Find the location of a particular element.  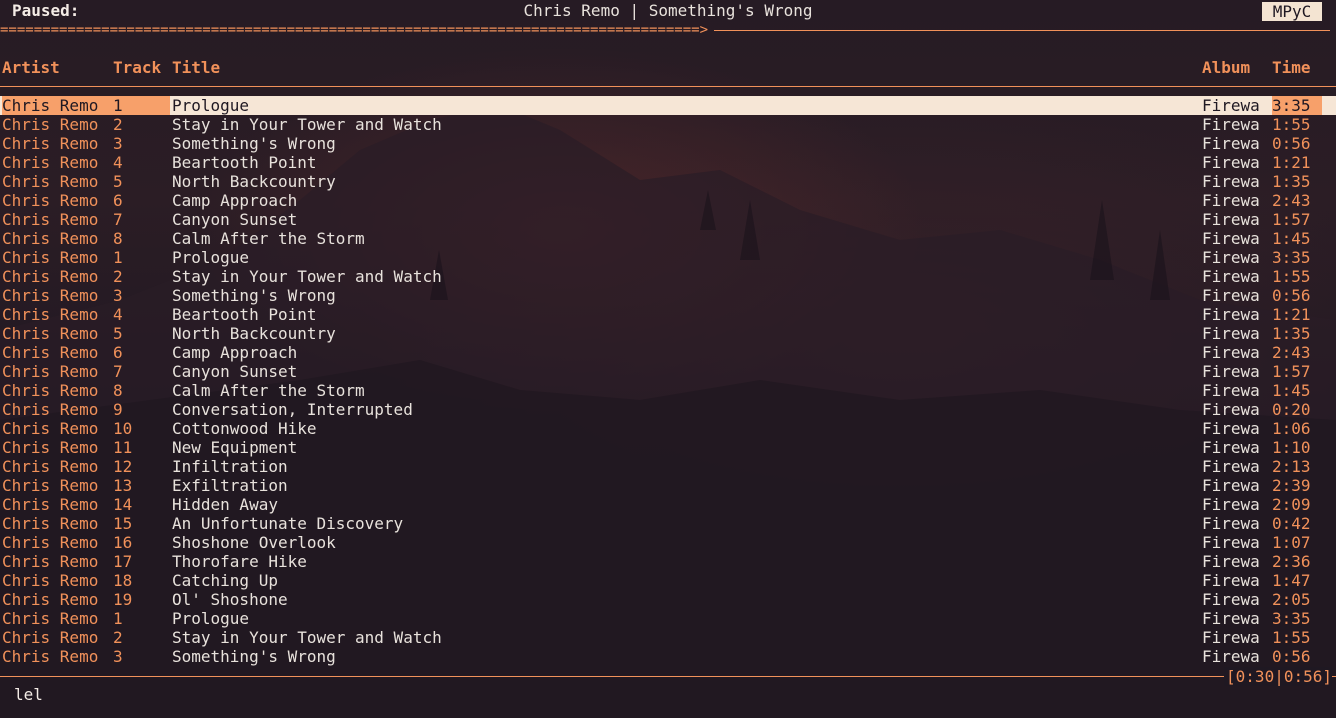

track-title: Camp Approach is located at coordinates (235, 352).